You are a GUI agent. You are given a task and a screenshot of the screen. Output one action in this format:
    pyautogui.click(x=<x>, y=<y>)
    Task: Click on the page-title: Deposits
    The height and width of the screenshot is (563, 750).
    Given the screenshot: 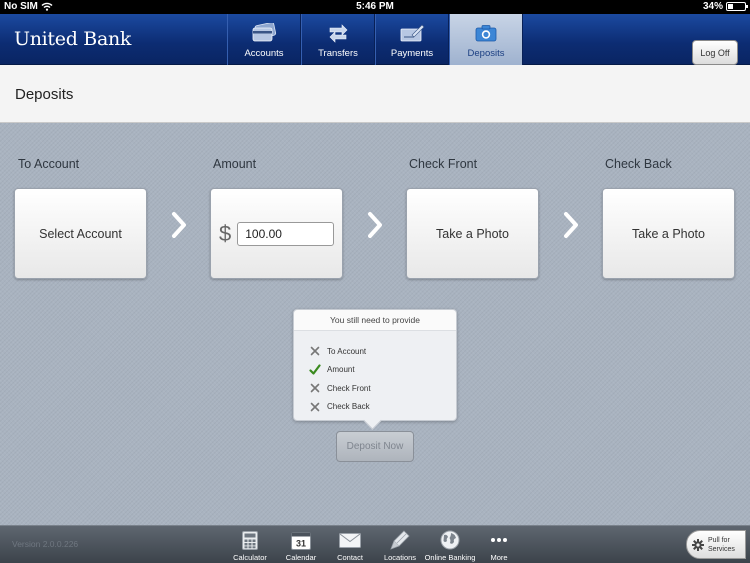 What is the action you would take?
    pyautogui.click(x=44, y=94)
    